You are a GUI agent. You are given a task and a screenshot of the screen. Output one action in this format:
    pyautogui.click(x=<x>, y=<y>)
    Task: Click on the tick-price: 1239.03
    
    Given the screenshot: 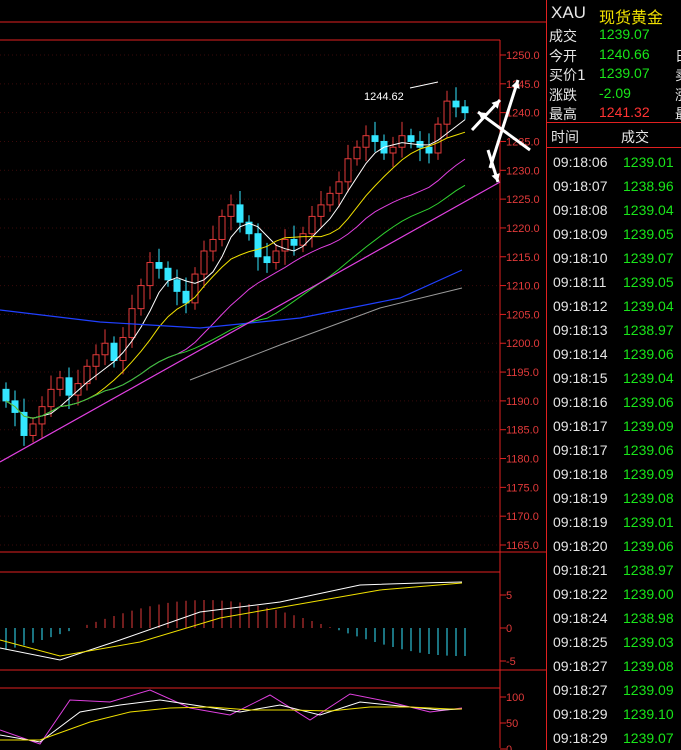 What is the action you would take?
    pyautogui.click(x=648, y=642)
    